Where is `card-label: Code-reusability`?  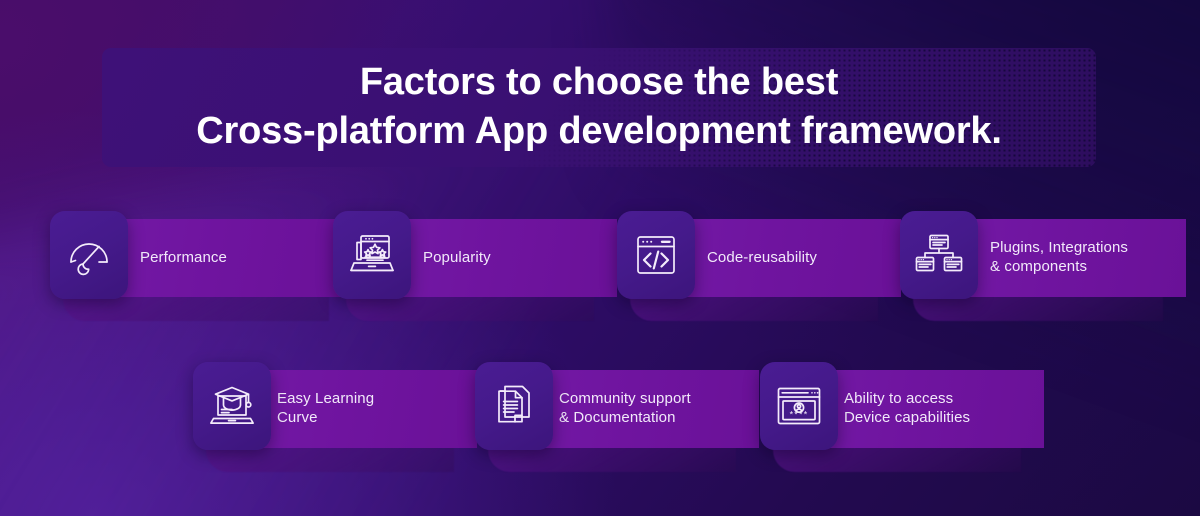
card-label: Code-reusability is located at coordinates (762, 257).